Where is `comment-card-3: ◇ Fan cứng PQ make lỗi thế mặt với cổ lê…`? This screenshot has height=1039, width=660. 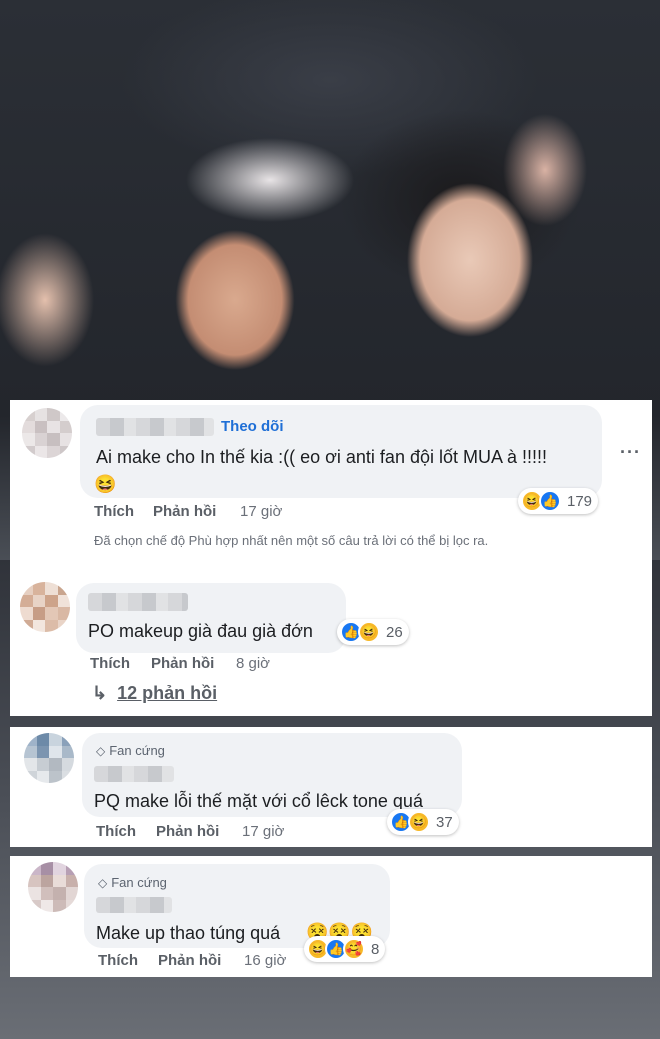 comment-card-3: ◇ Fan cứng PQ make lỗi thế mặt với cổ lê… is located at coordinates (331, 787).